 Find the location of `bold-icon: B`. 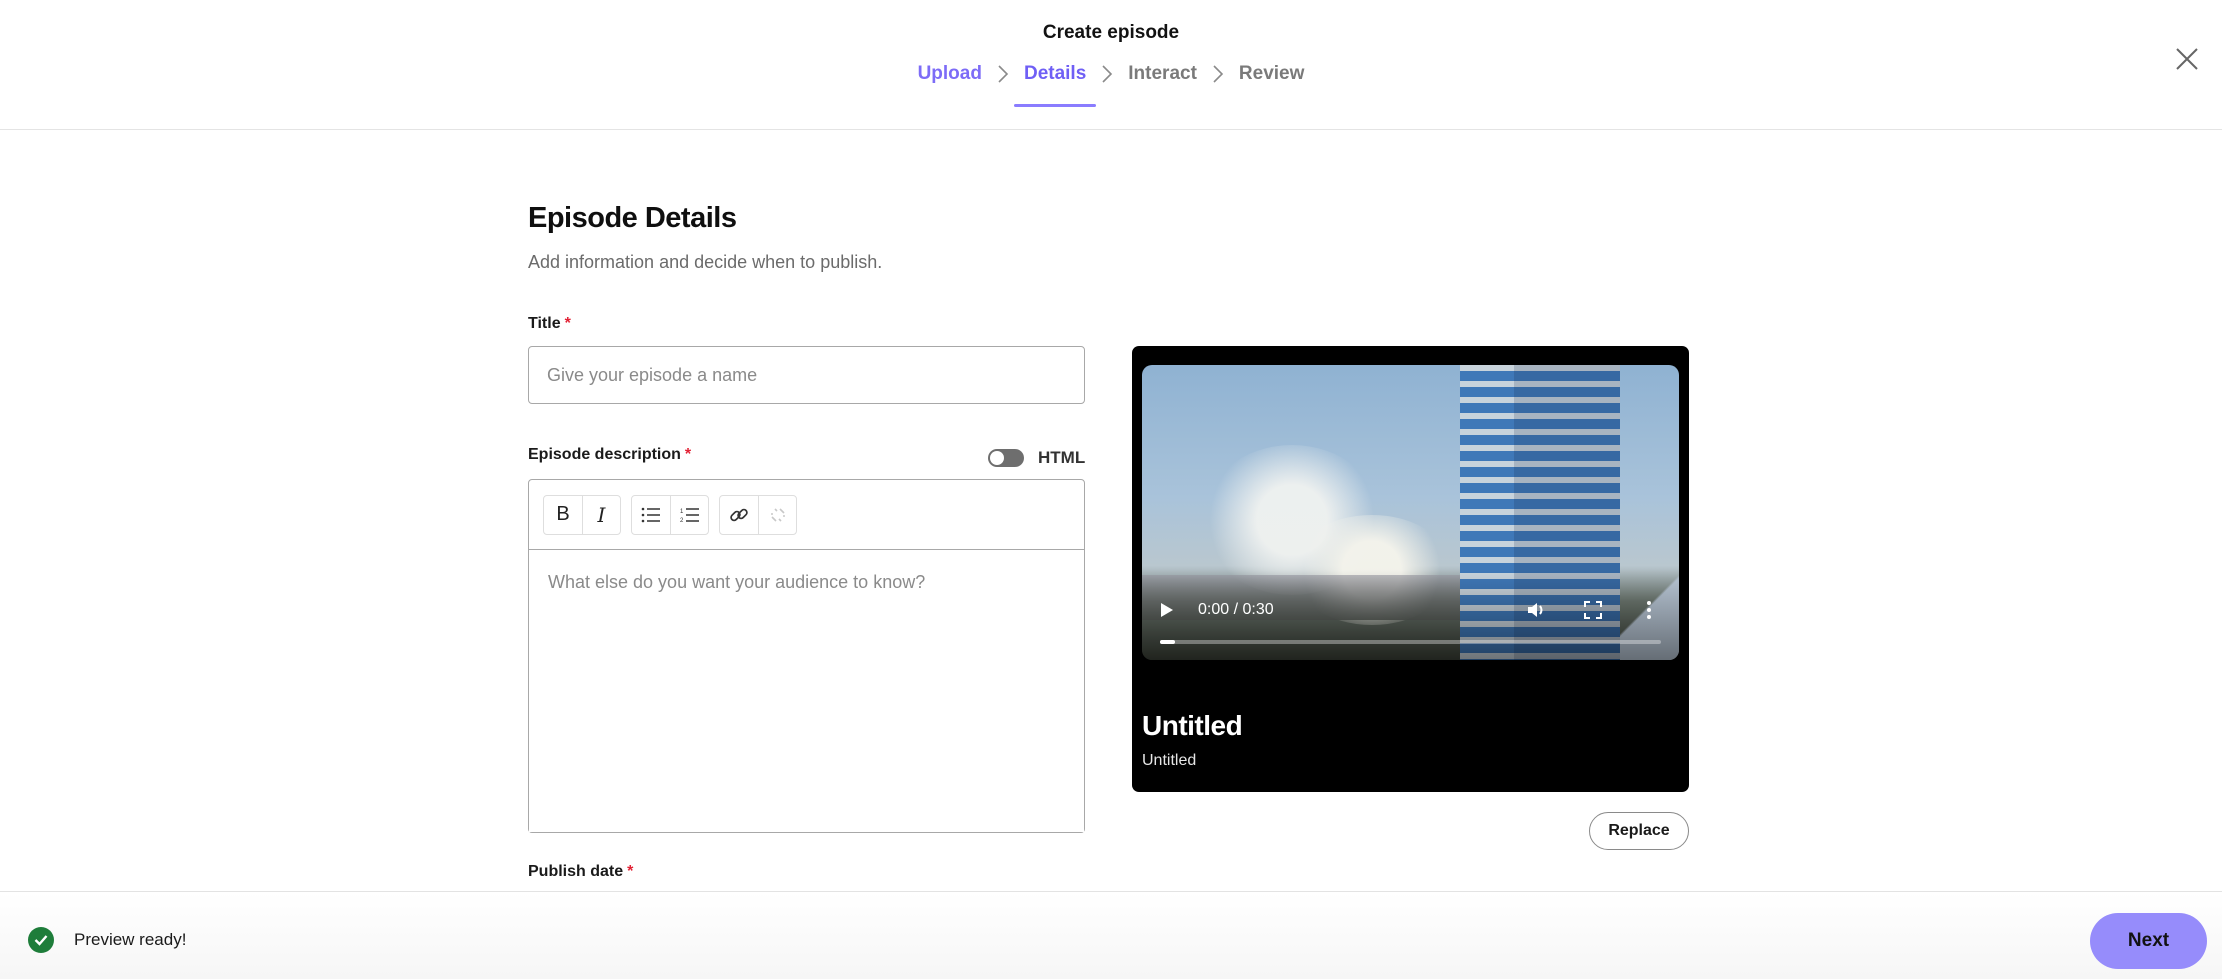

bold-icon: B is located at coordinates (563, 514).